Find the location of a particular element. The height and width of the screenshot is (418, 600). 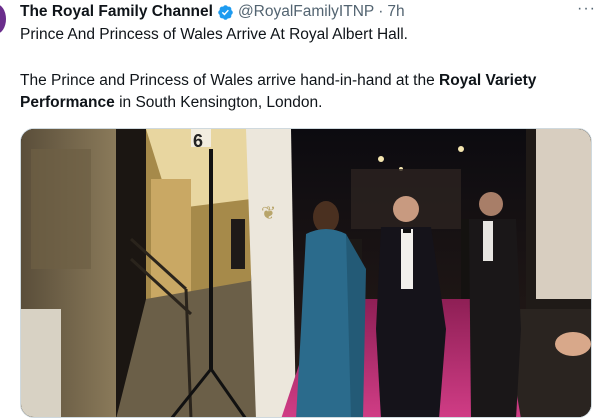

more-horizontal-icon: ··· is located at coordinates (586, 9).